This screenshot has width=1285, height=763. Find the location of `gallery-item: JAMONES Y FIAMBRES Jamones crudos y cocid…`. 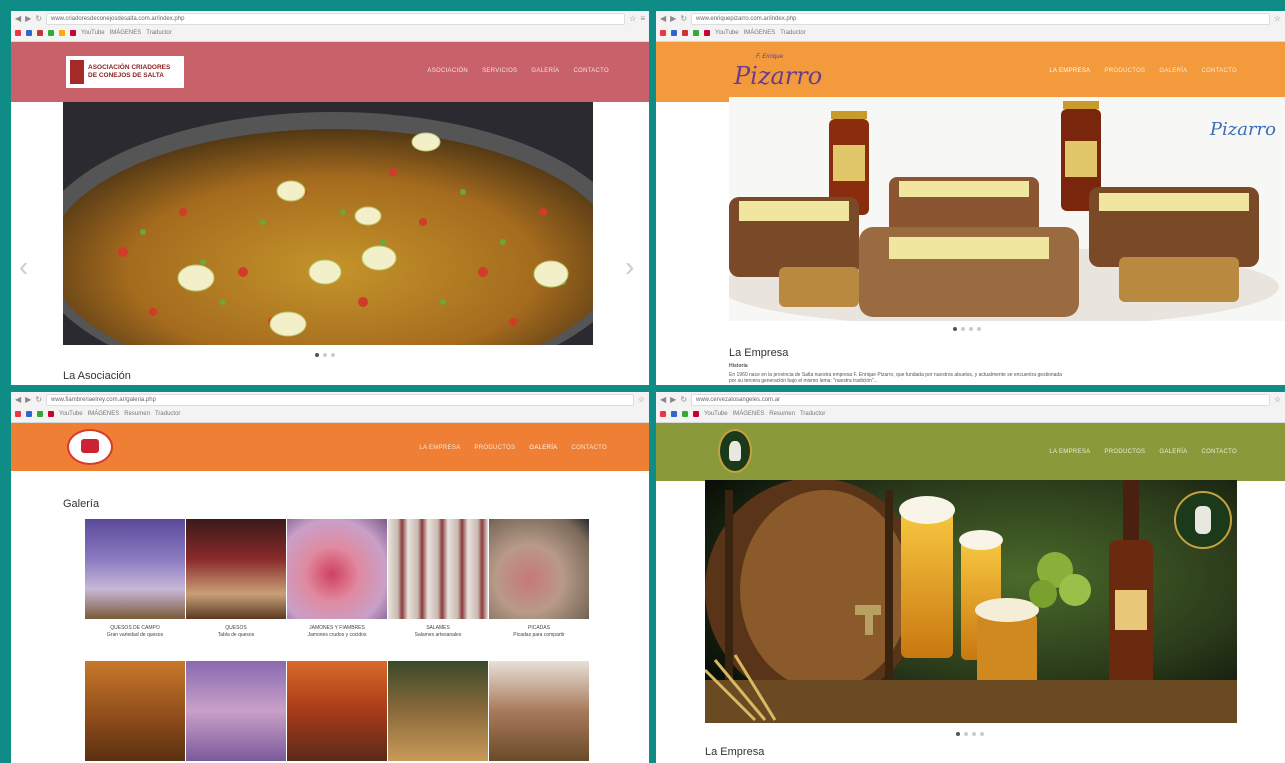

gallery-item: JAMONES Y FIAMBRES Jamones crudos y cocid… is located at coordinates (337, 587).